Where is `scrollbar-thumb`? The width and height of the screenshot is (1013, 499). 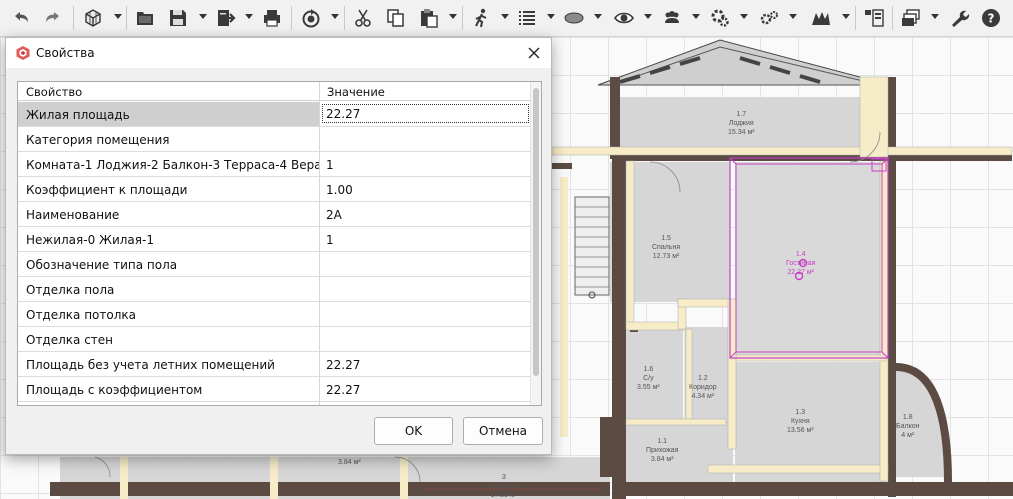
scrollbar-thumb is located at coordinates (536, 232).